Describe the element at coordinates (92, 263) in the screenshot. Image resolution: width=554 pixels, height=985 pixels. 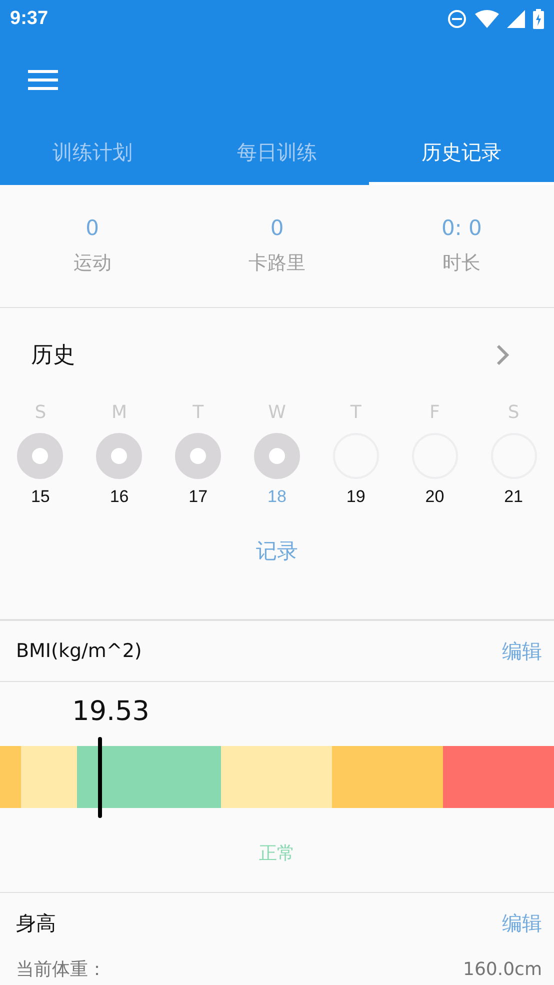
I see `stat-label: 运动` at that location.